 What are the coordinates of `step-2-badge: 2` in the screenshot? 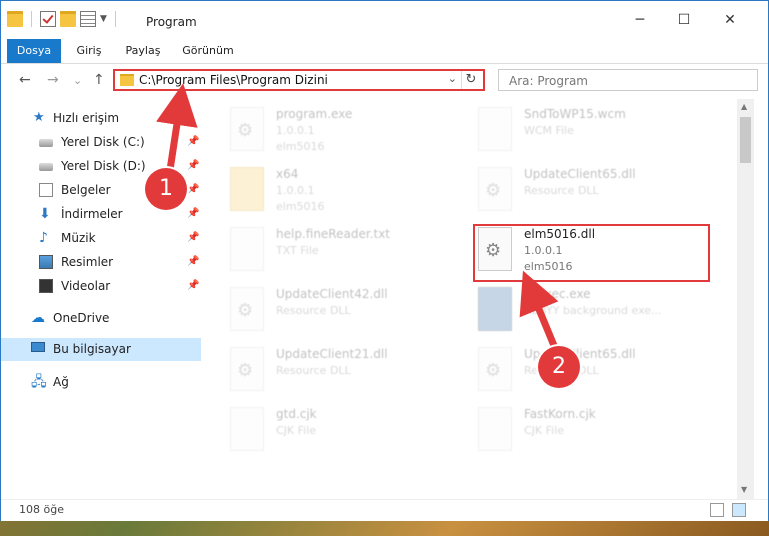 It's located at (559, 367).